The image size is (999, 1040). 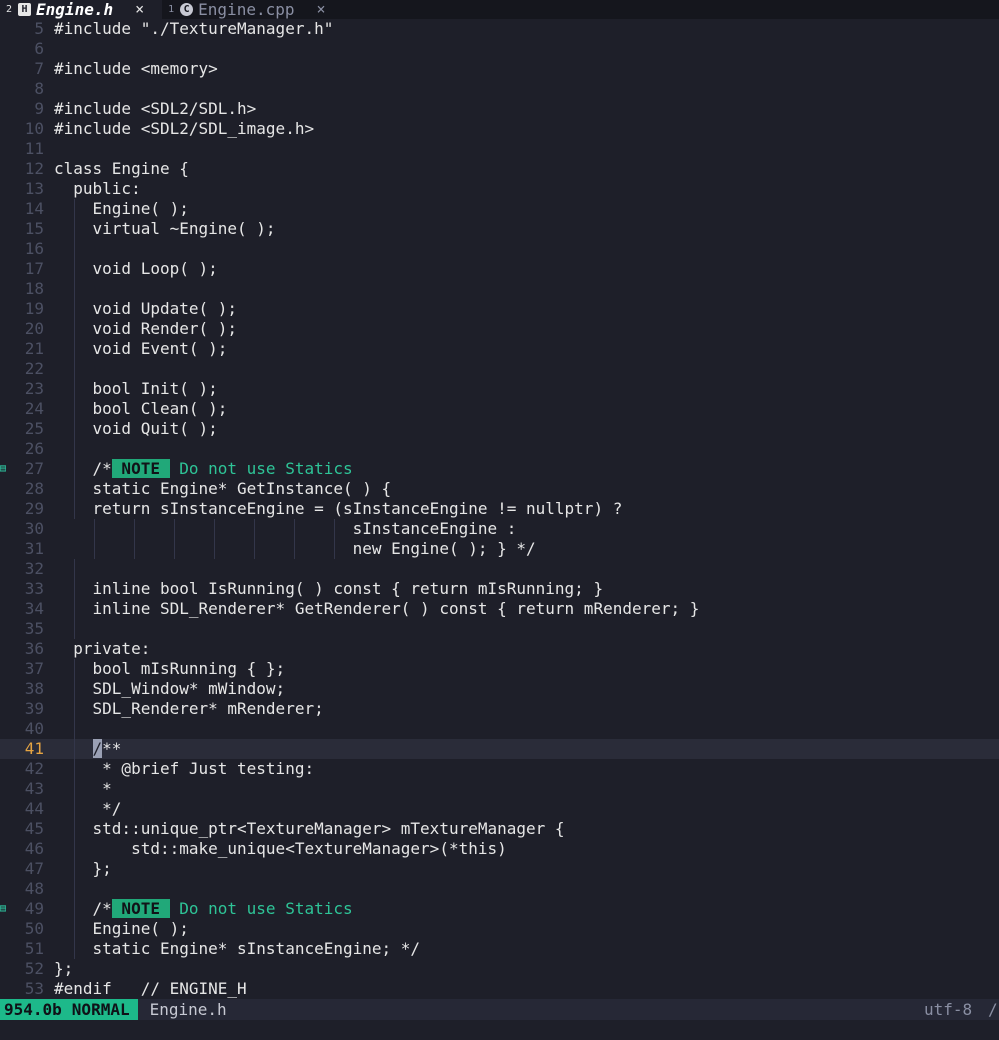 What do you see at coordinates (34, 488) in the screenshot?
I see `line-number: 28` at bounding box center [34, 488].